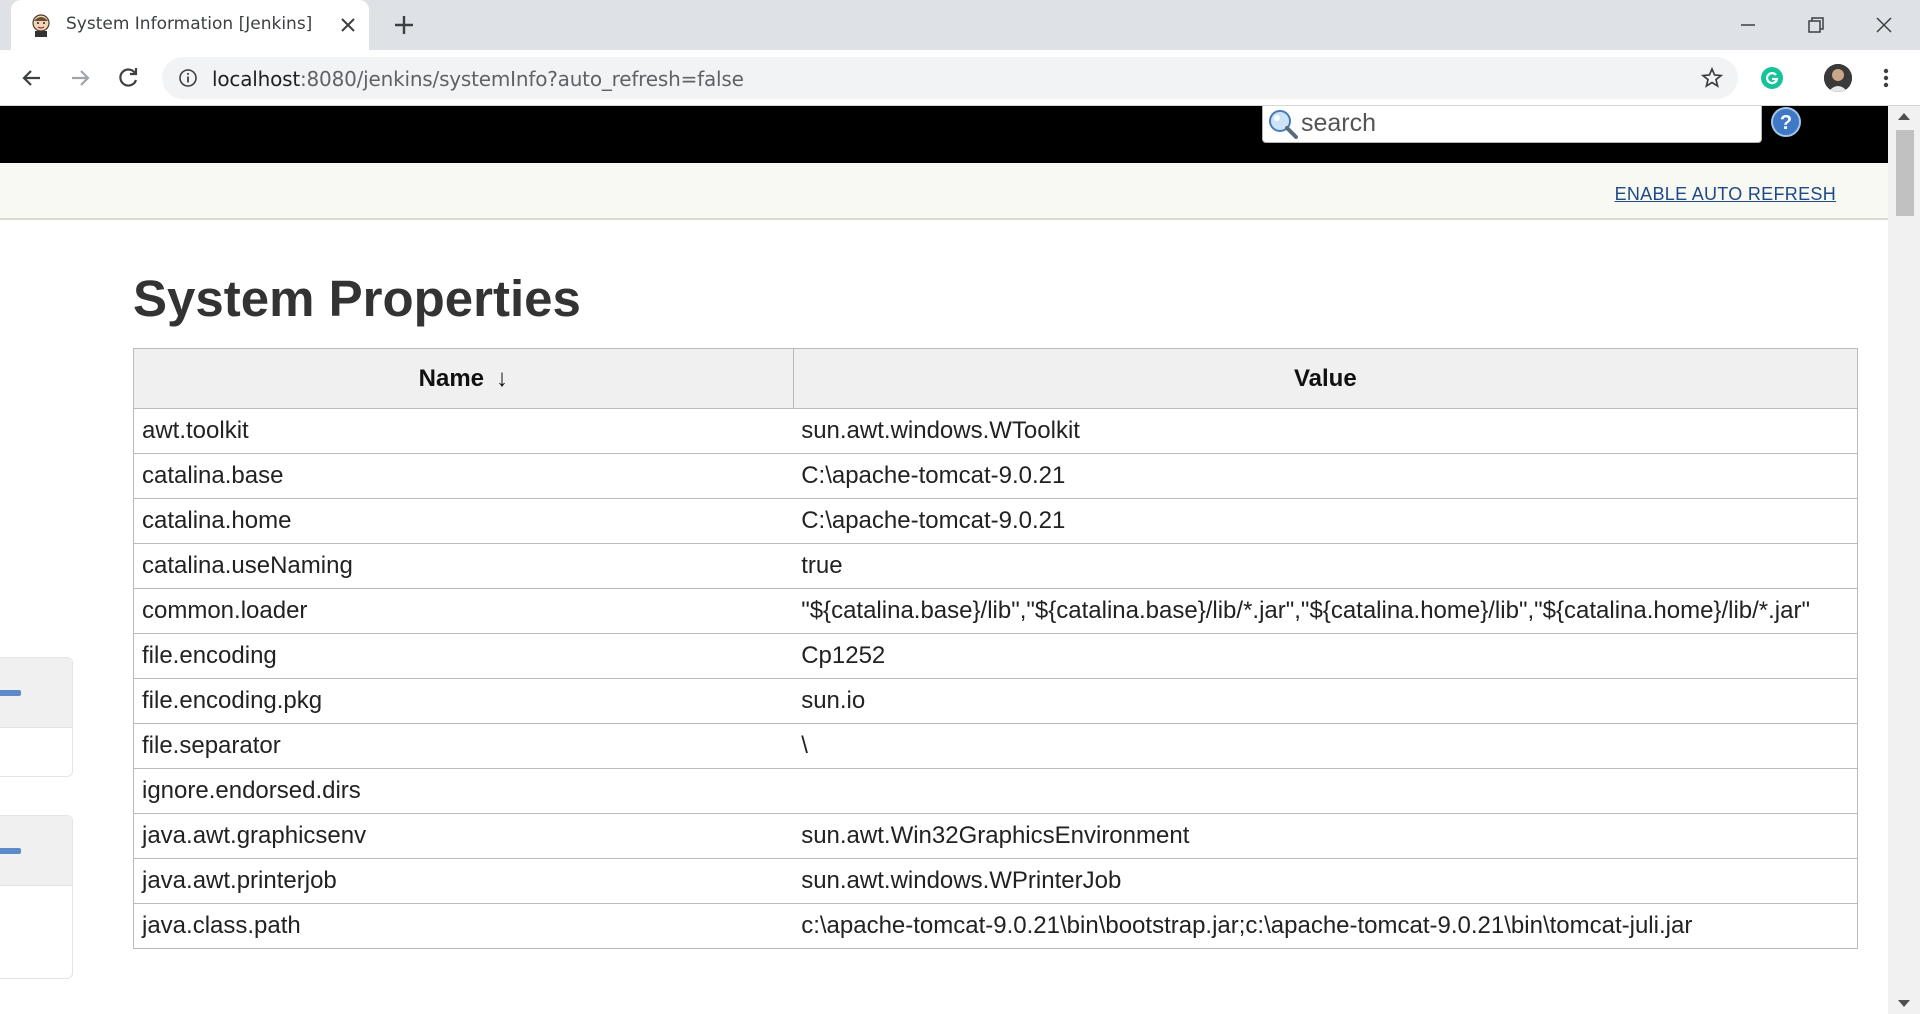 Image resolution: width=1920 pixels, height=1014 pixels. Describe the element at coordinates (1326, 566) in the screenshot. I see `property-value: true` at that location.